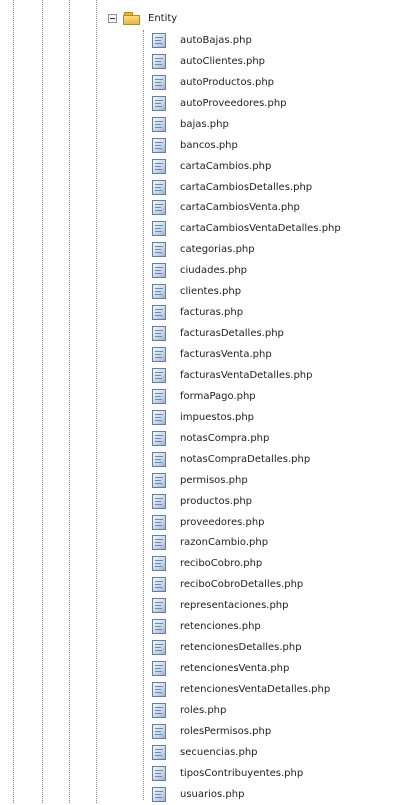 Image resolution: width=404 pixels, height=805 pixels. What do you see at coordinates (255, 690) in the screenshot?
I see `file-label: retencionesVentaDetalles.php` at bounding box center [255, 690].